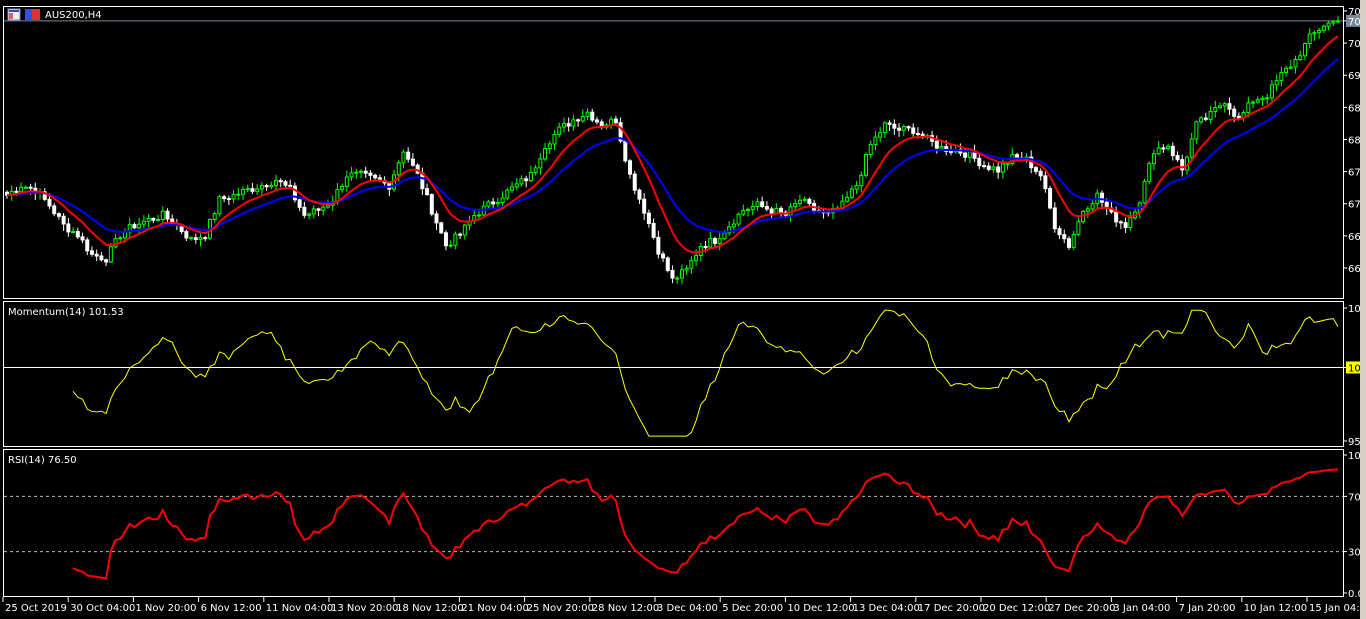  I want to click on time-axis-label: 18 Nov 12:00, so click(429, 608).